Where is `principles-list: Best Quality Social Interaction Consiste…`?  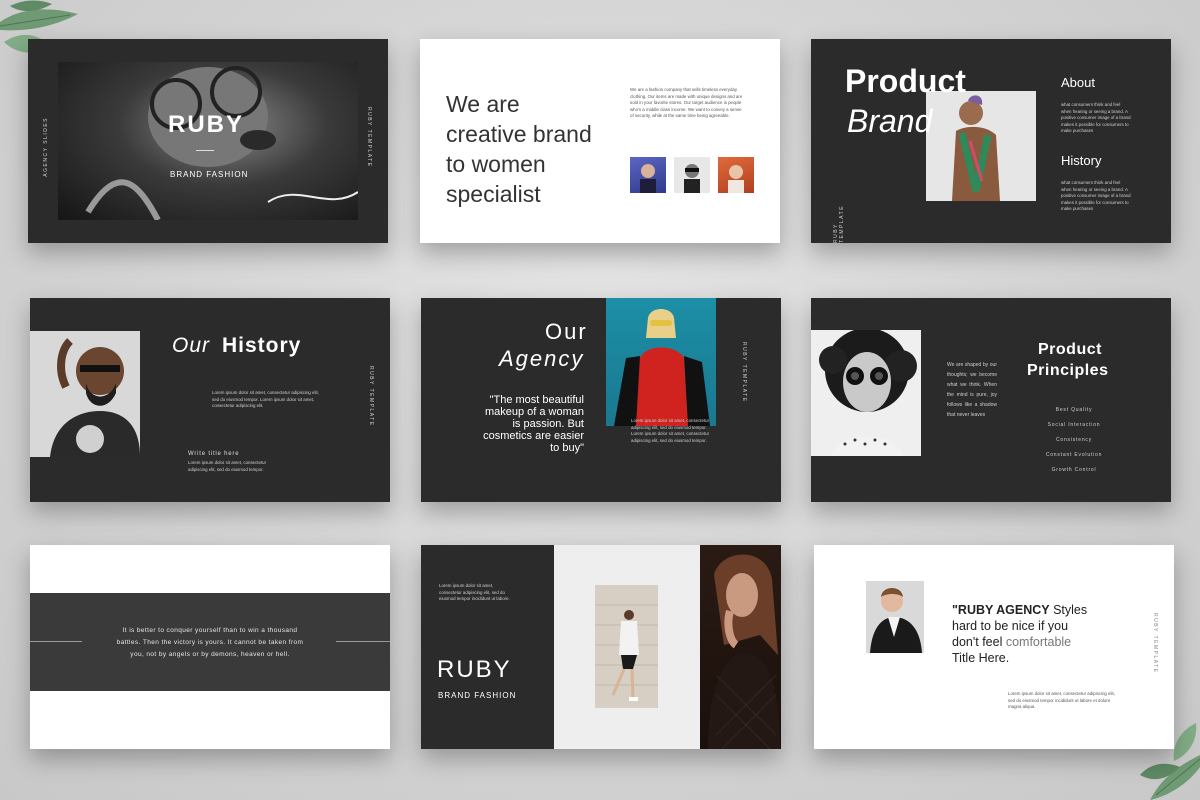 principles-list: Best Quality Social Interaction Consiste… is located at coordinates (1074, 444).